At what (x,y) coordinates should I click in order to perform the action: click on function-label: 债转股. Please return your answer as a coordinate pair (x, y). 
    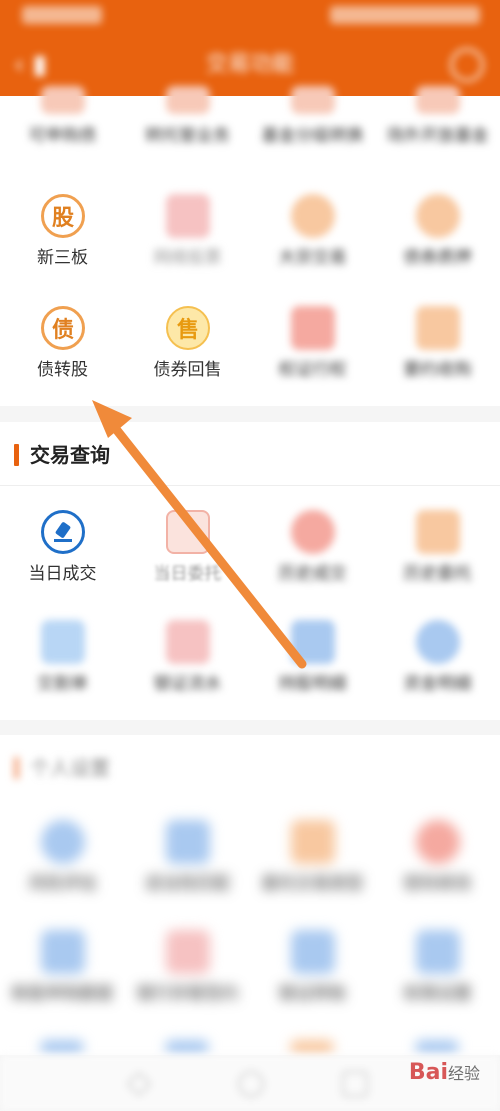
    Looking at the image, I should click on (62, 370).